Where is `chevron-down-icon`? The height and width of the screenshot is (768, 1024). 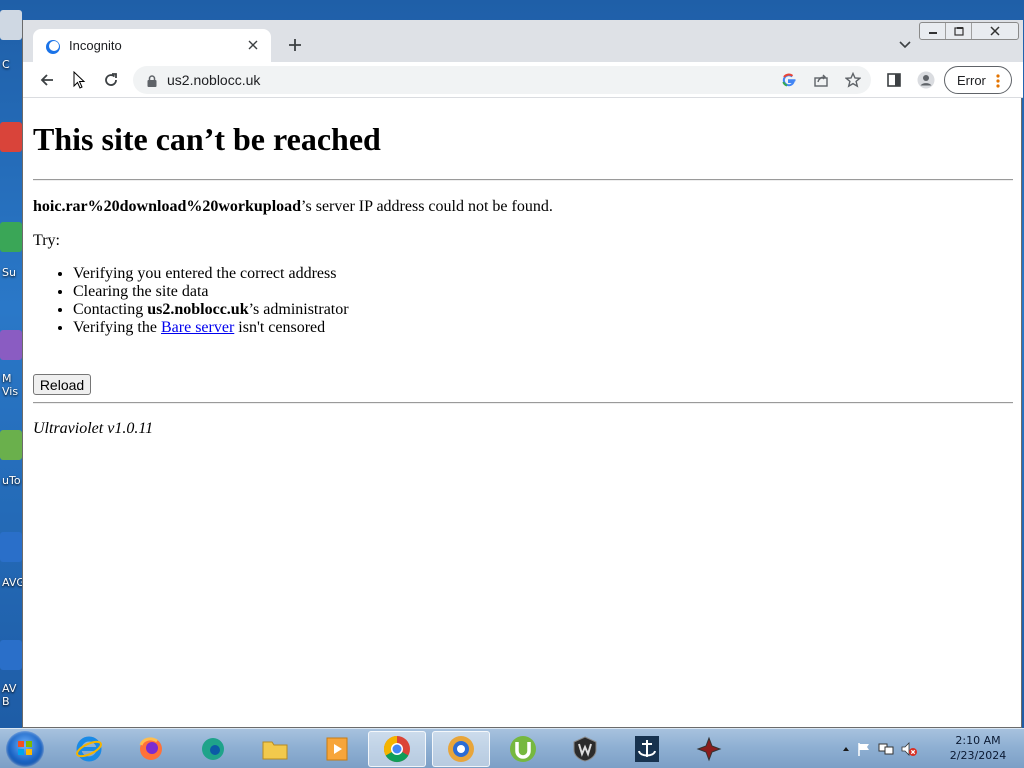
chevron-down-icon is located at coordinates (905, 45).